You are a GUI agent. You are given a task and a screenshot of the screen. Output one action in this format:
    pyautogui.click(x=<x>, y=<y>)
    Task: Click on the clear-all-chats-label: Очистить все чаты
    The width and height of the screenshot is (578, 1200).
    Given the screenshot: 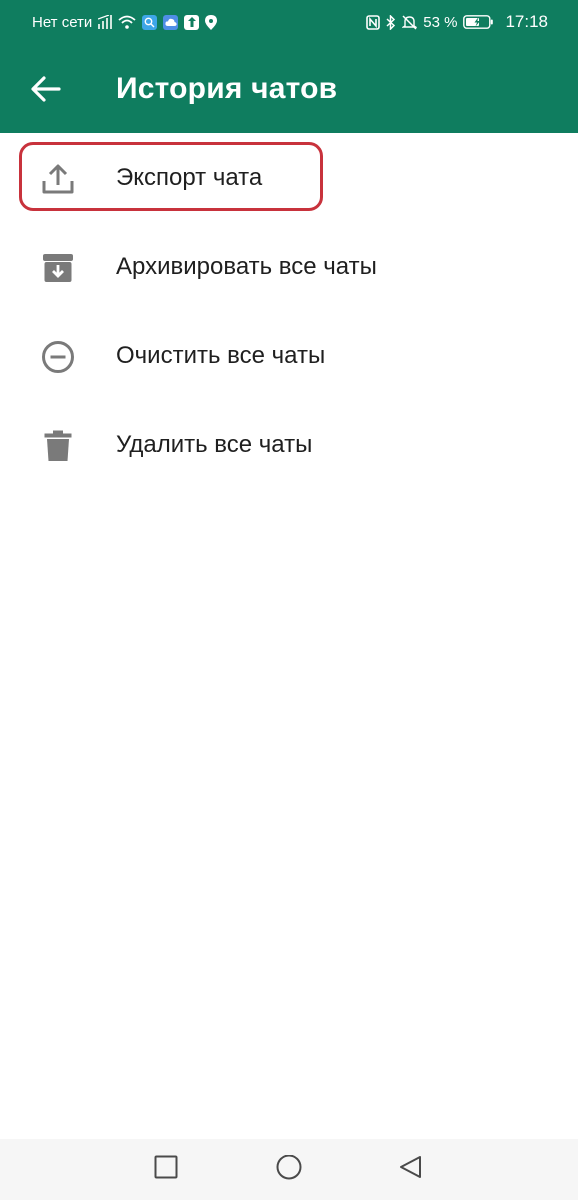 What is the action you would take?
    pyautogui.click(x=221, y=355)
    